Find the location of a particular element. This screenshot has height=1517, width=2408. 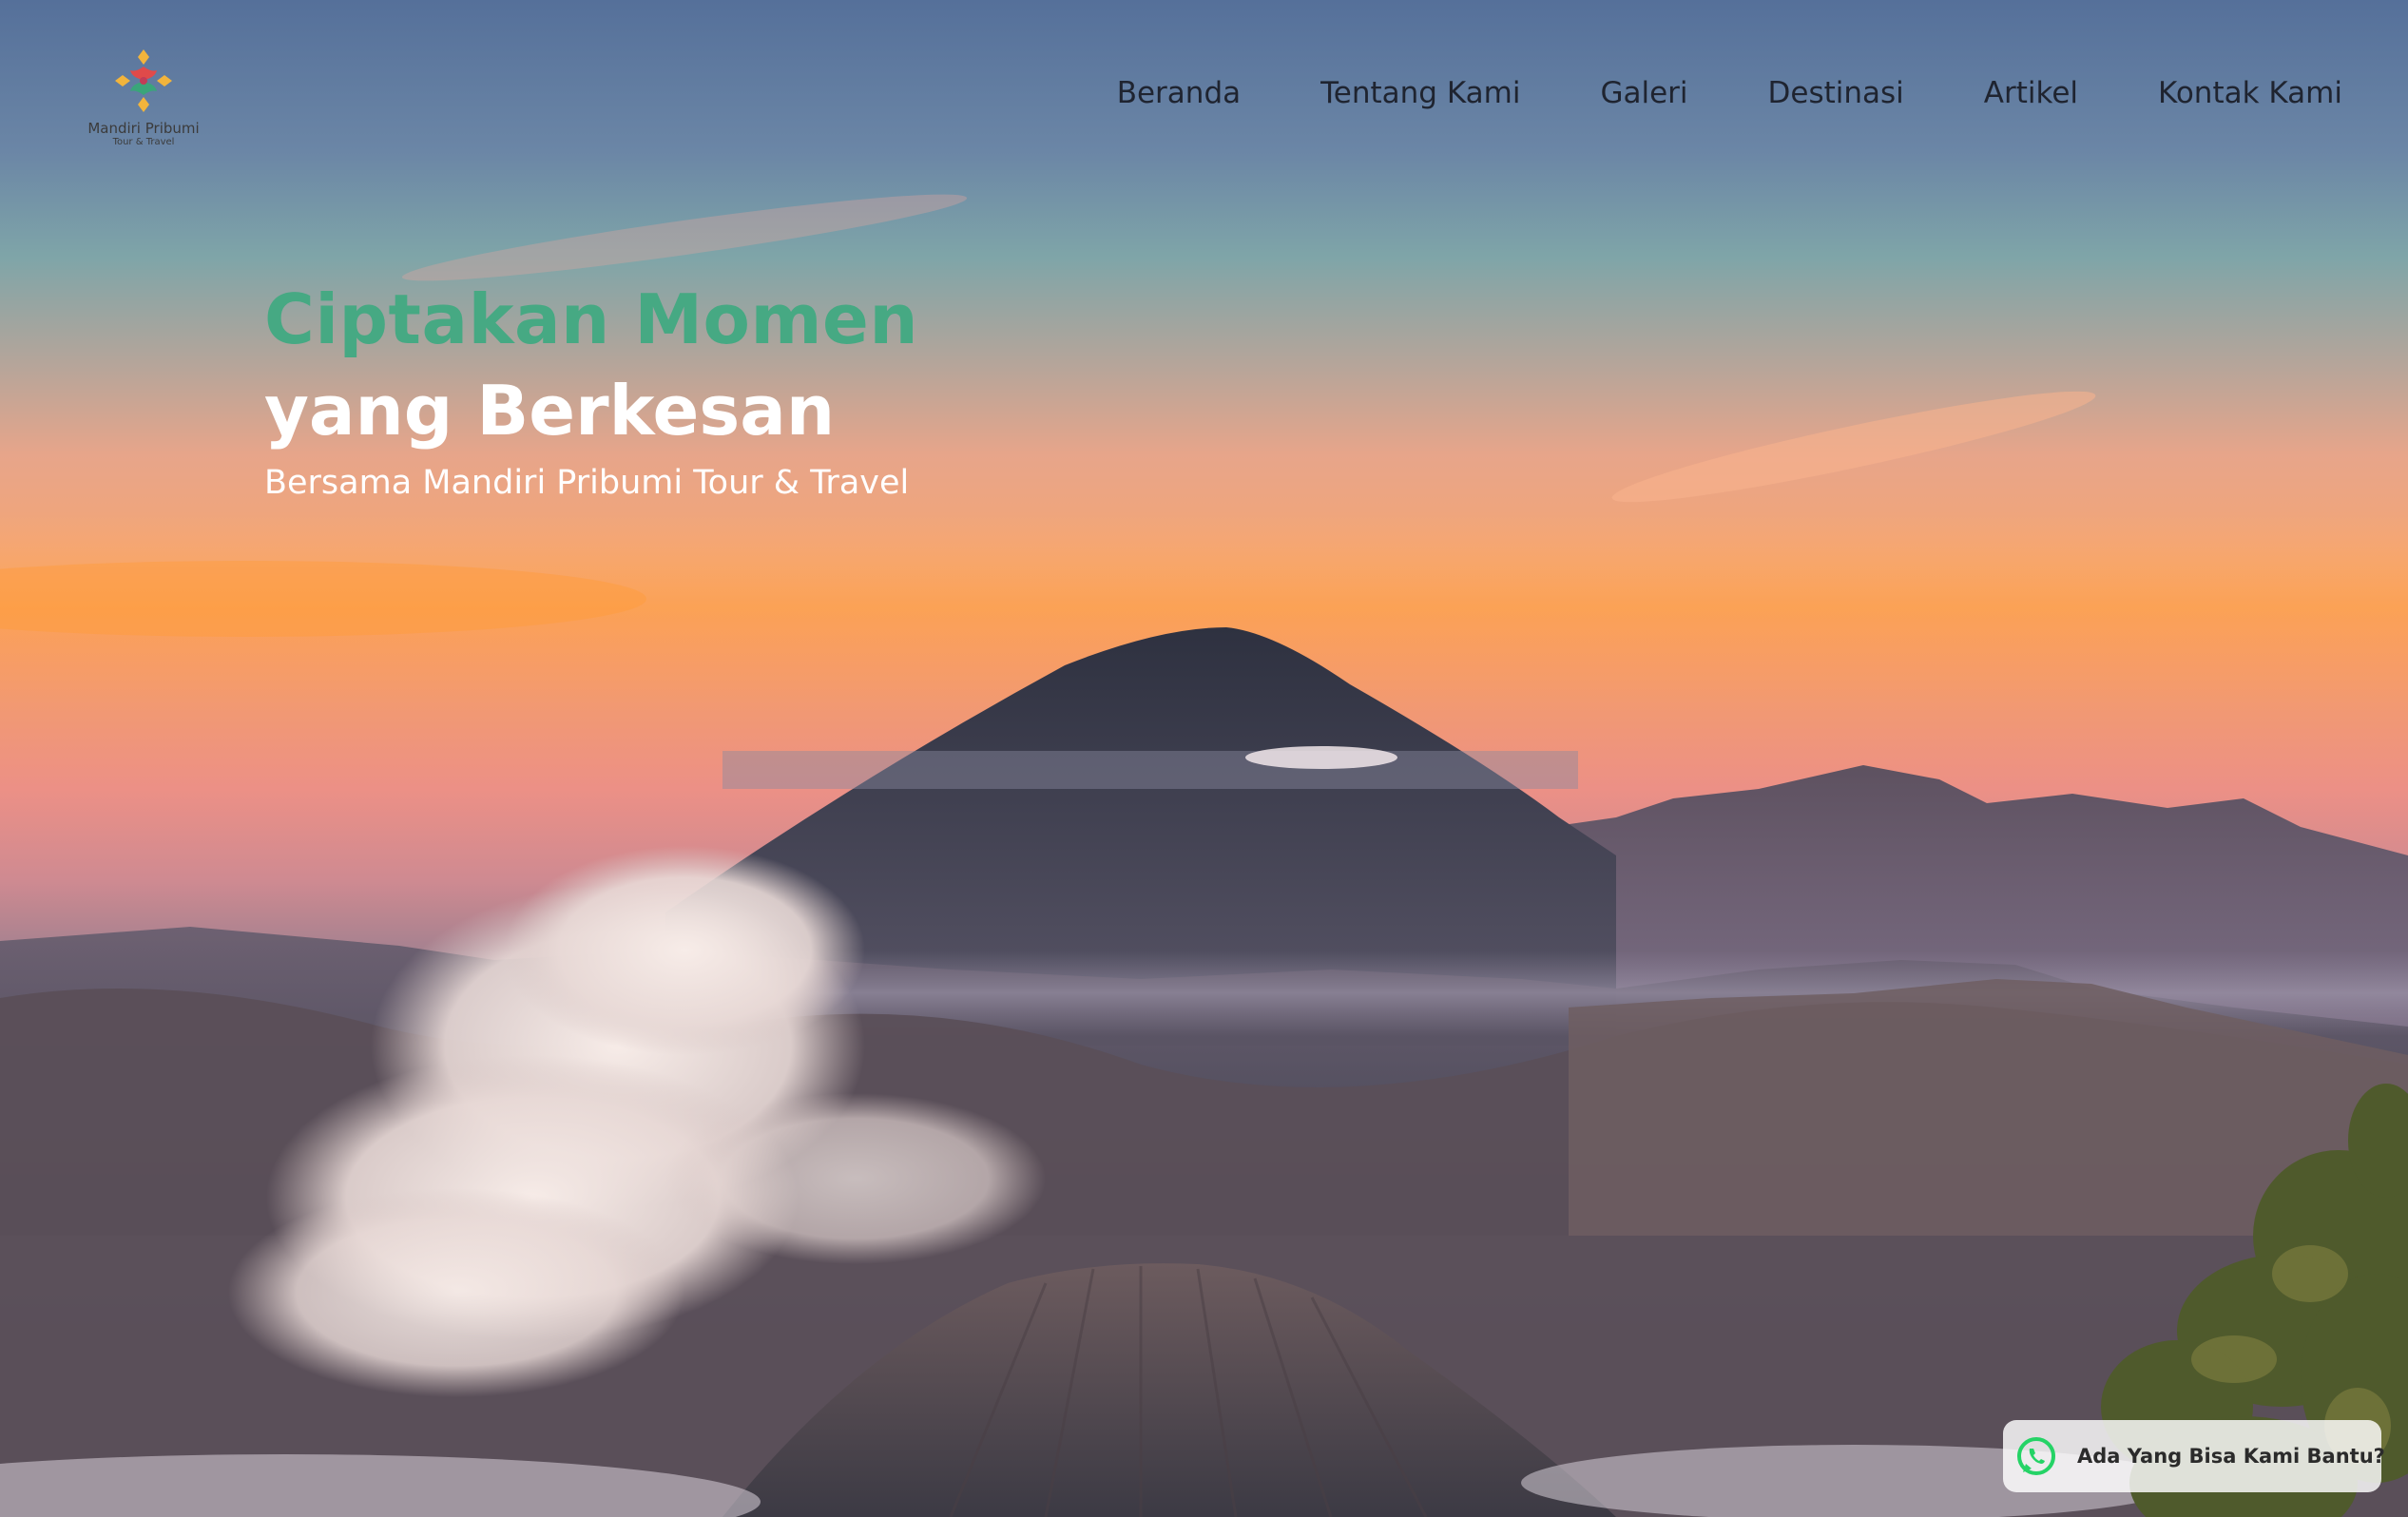

whatsapp-icon is located at coordinates (2036, 1456).